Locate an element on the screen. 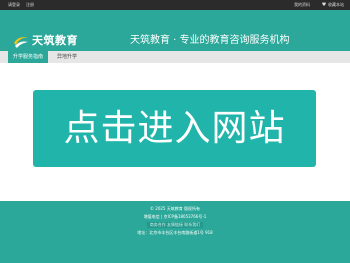 The width and height of the screenshot is (350, 263). heart-icon: ♥ is located at coordinates (324, 5).